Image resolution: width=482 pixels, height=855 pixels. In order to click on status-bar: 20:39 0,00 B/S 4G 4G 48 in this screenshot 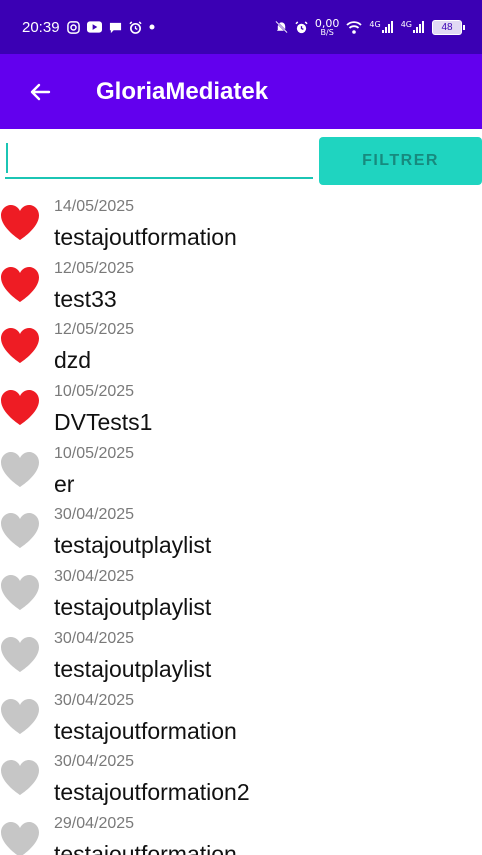, I will do `click(241, 27)`.